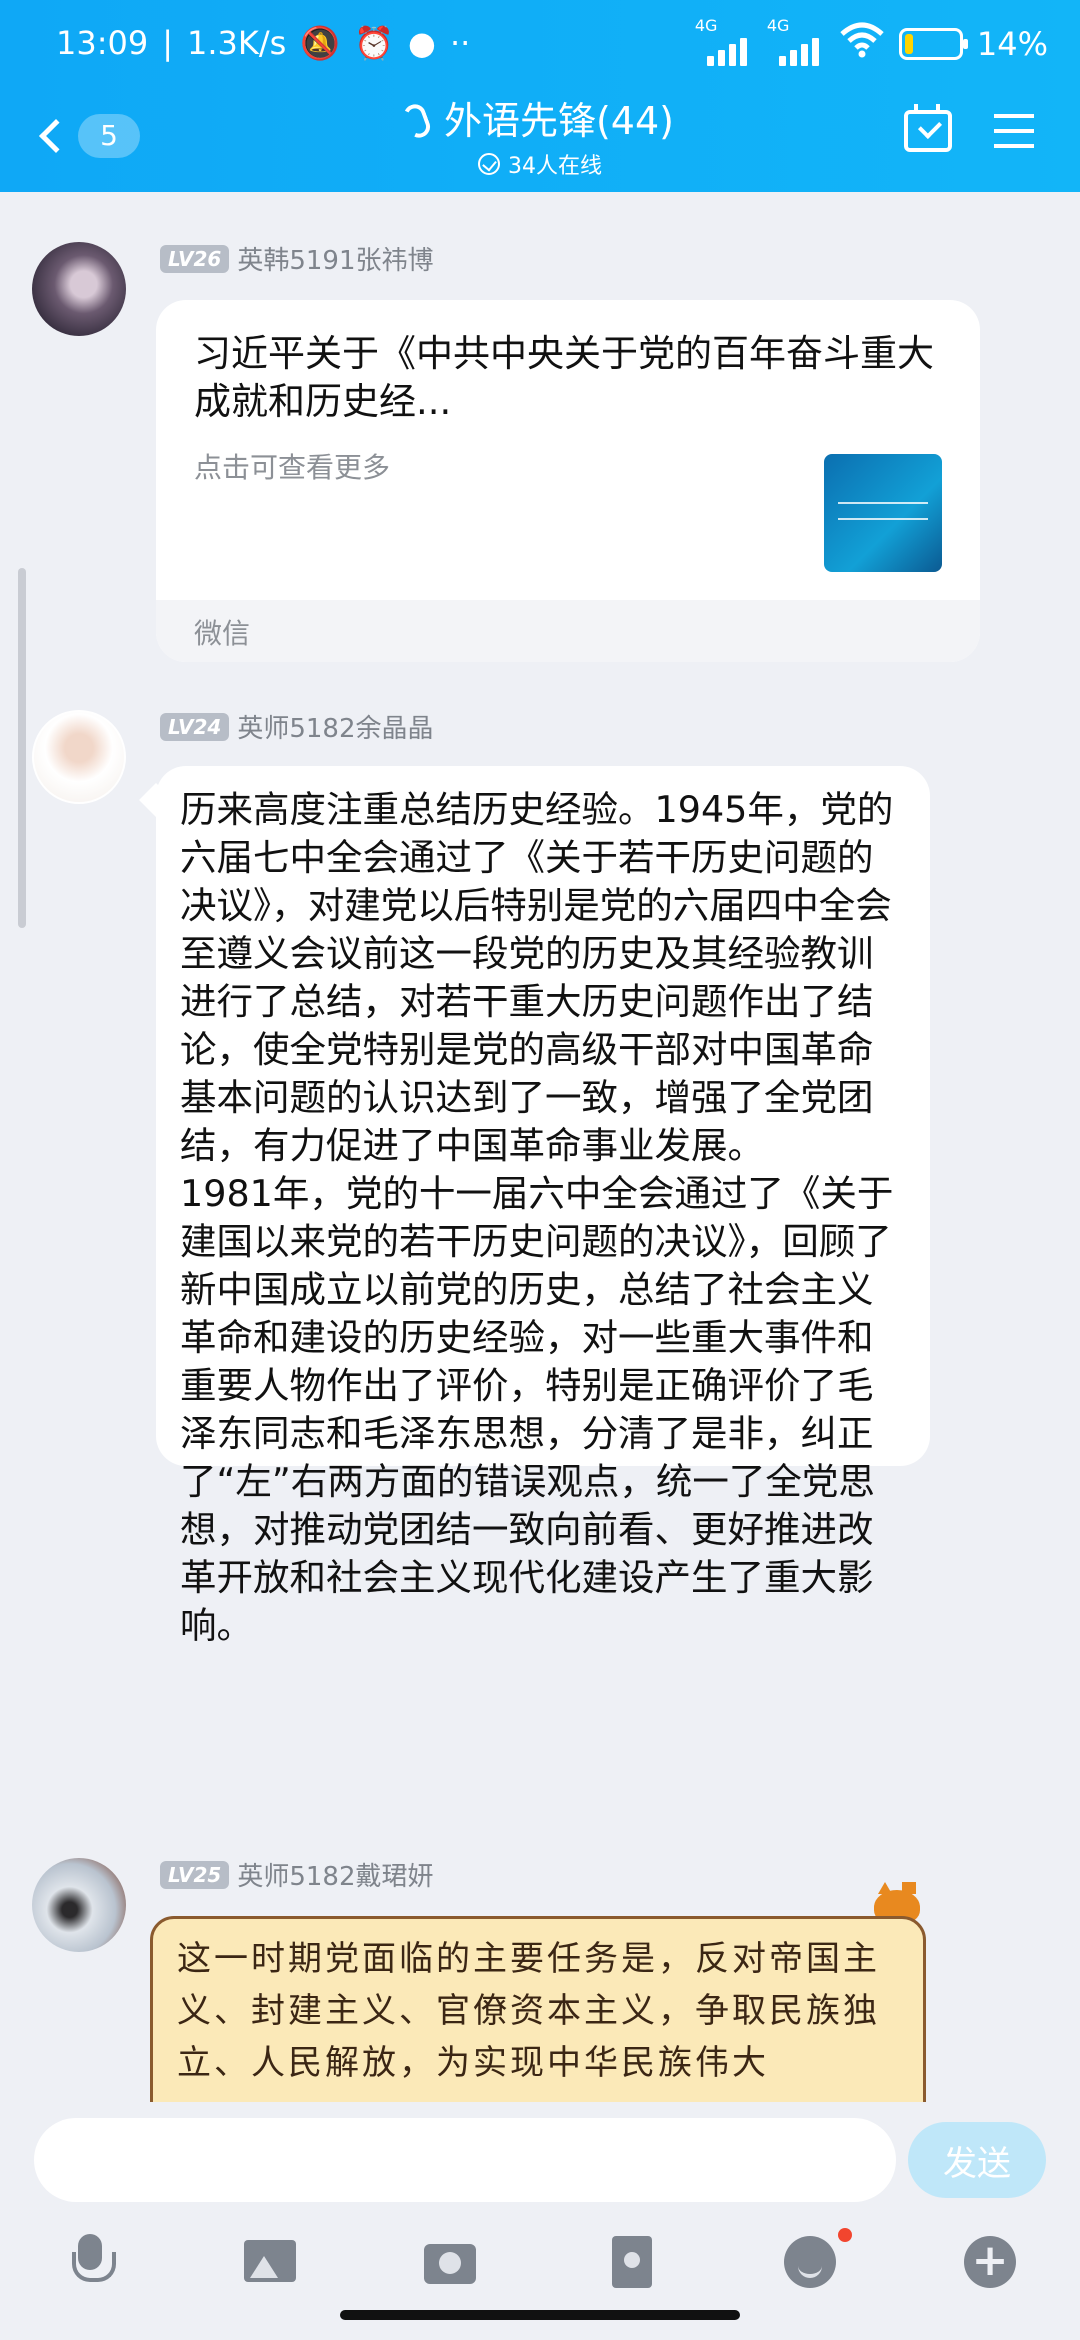  Describe the element at coordinates (706, 25) in the screenshot. I see `network-type-1: 4G` at that location.